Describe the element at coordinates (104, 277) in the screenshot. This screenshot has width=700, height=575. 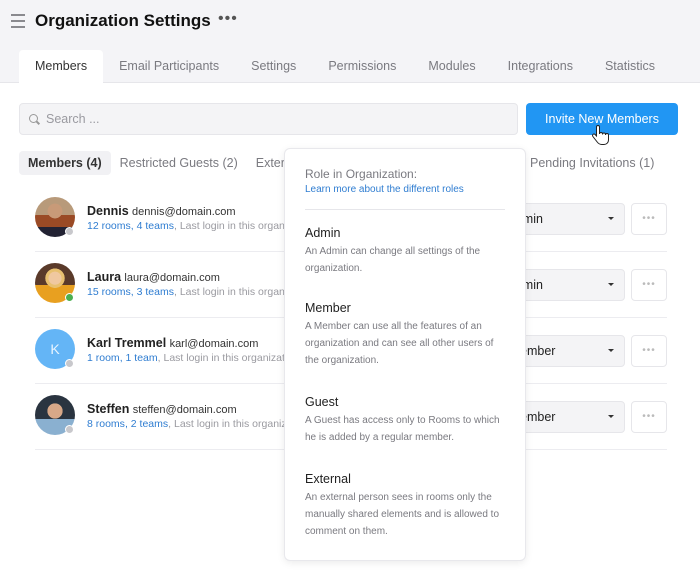
I see `member-name: Laura` at that location.